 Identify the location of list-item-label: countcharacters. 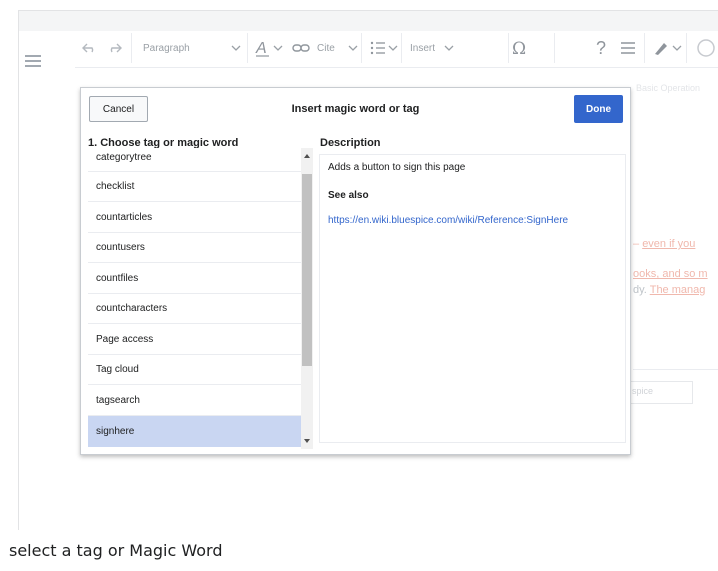
(132, 308).